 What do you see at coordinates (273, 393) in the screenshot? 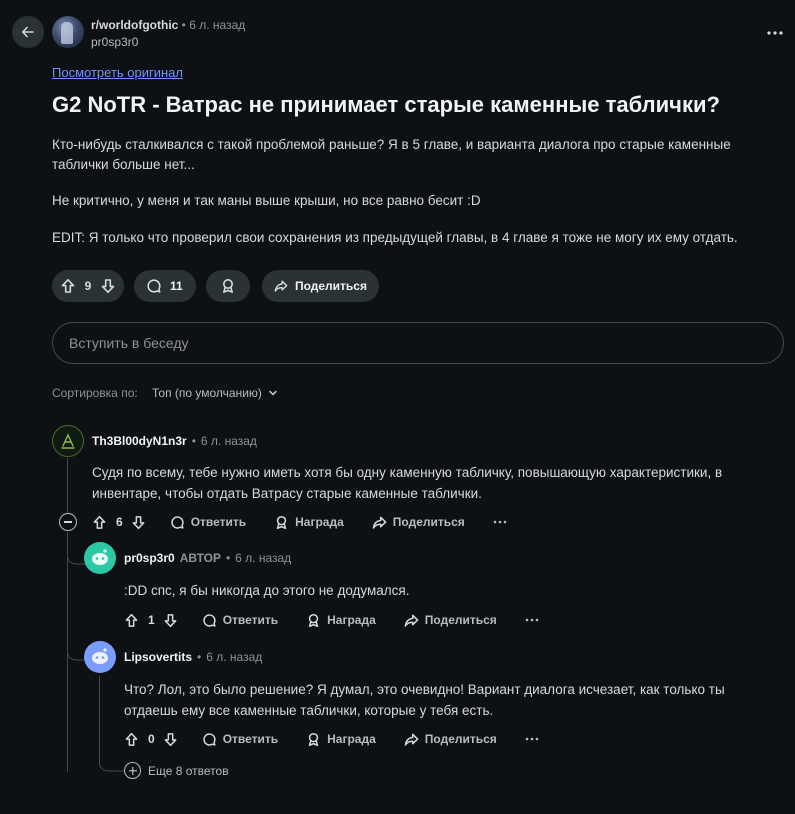
I see `chevron-down-icon` at bounding box center [273, 393].